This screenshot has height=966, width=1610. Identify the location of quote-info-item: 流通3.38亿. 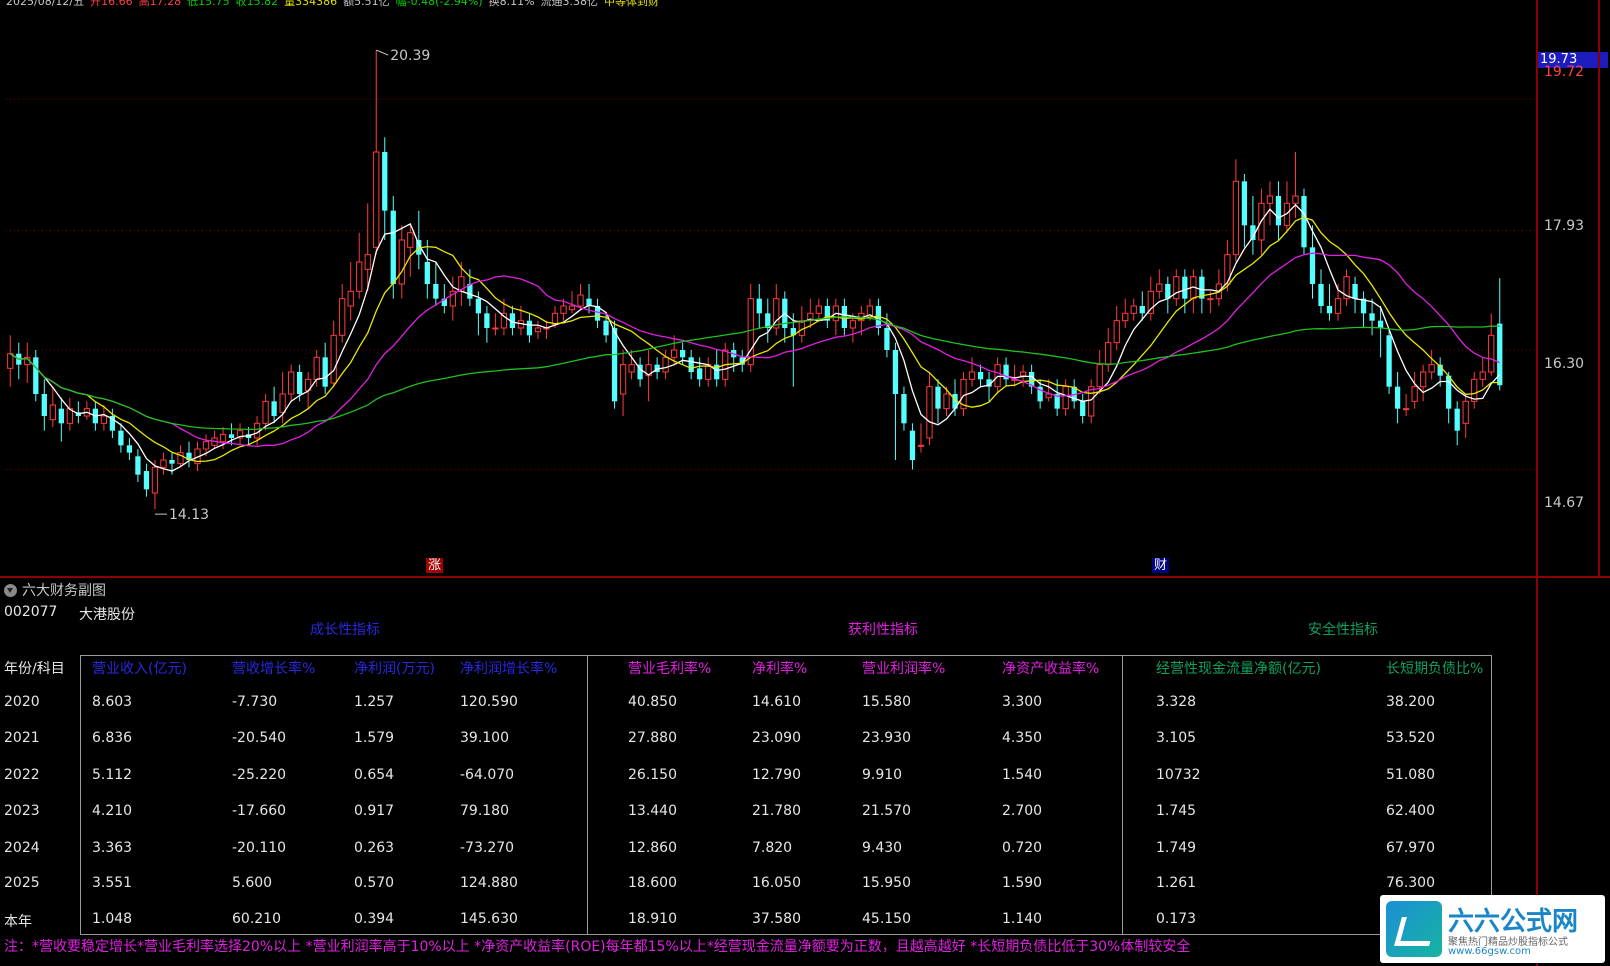
(569, 4).